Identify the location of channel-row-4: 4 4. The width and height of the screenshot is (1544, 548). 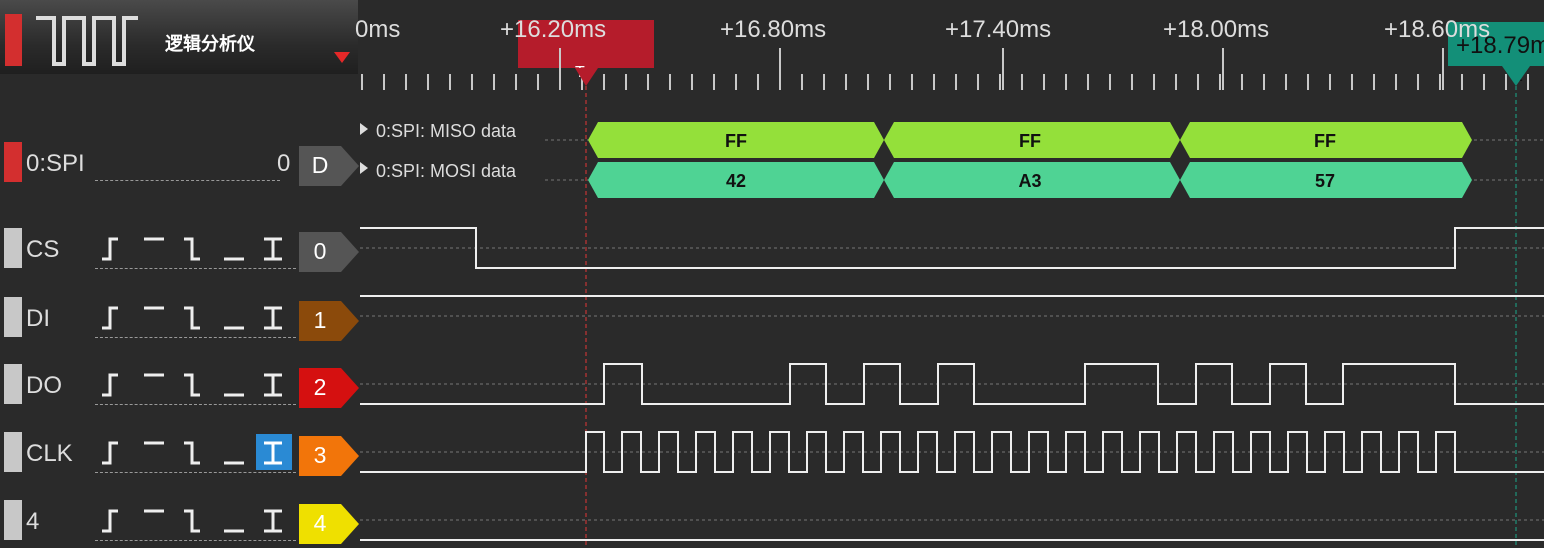
(180, 521).